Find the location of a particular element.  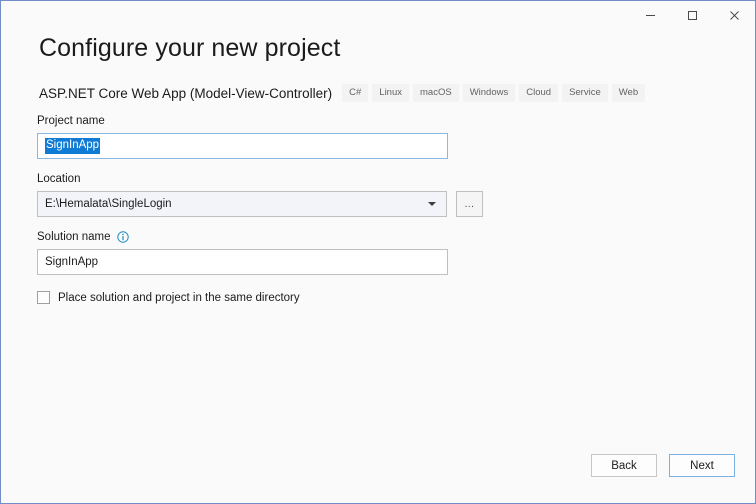

template-tag-csharp: C# is located at coordinates (355, 93).